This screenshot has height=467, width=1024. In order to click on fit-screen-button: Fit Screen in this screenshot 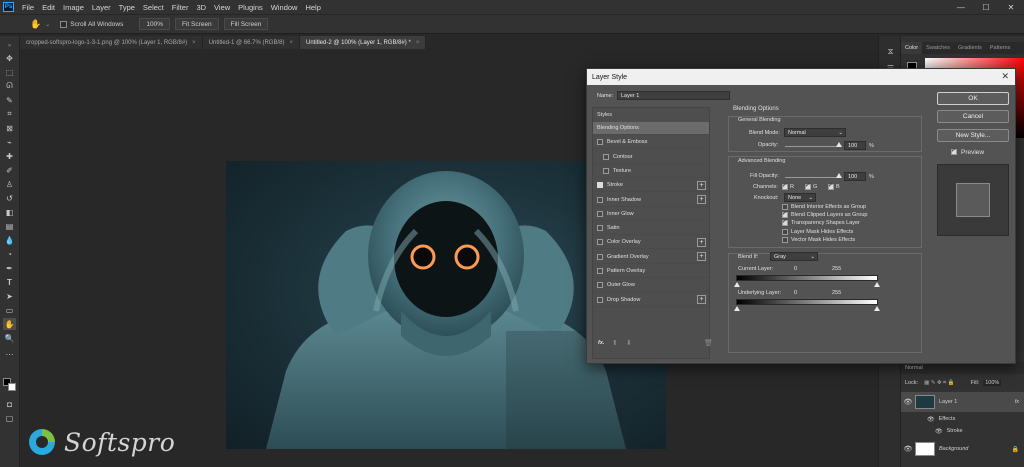, I will do `click(196, 24)`.